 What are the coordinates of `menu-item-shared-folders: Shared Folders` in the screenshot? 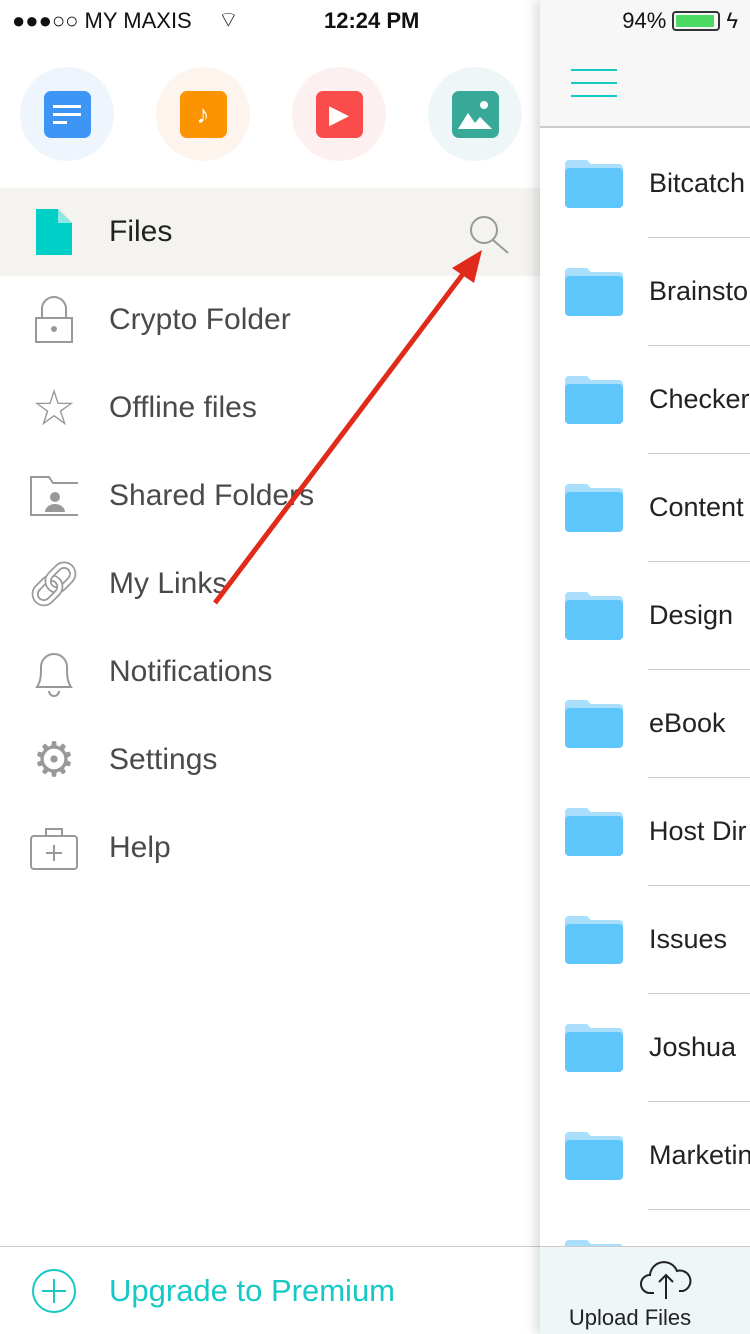 It's located at (270, 496).